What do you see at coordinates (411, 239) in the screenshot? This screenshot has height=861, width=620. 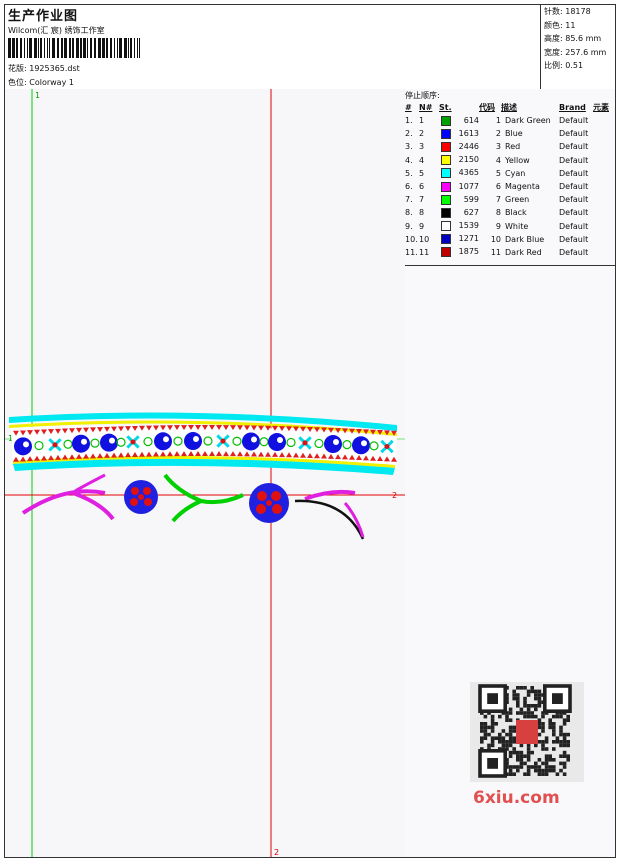 I see `row-index: 10.` at bounding box center [411, 239].